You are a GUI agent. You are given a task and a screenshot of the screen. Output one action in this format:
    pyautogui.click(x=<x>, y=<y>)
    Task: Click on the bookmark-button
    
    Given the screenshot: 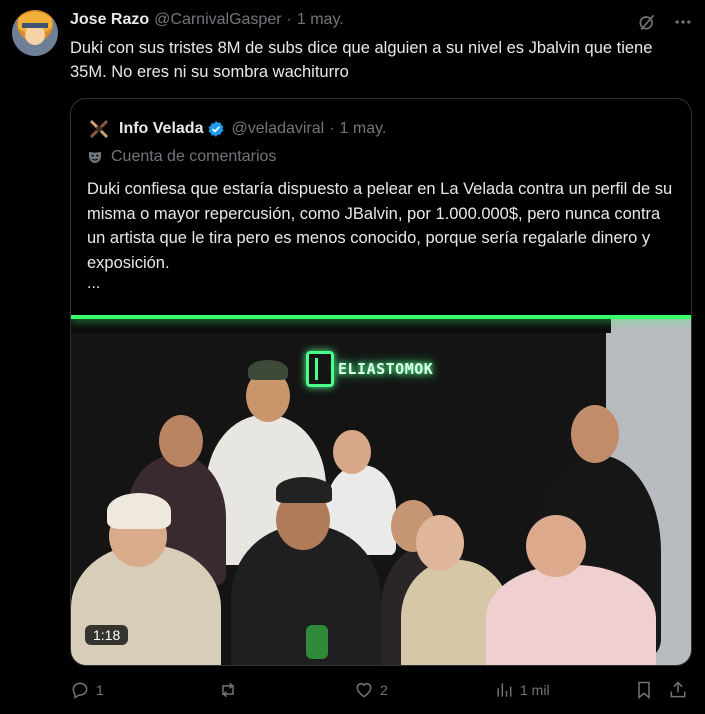 What is the action you would take?
    pyautogui.click(x=647, y=690)
    